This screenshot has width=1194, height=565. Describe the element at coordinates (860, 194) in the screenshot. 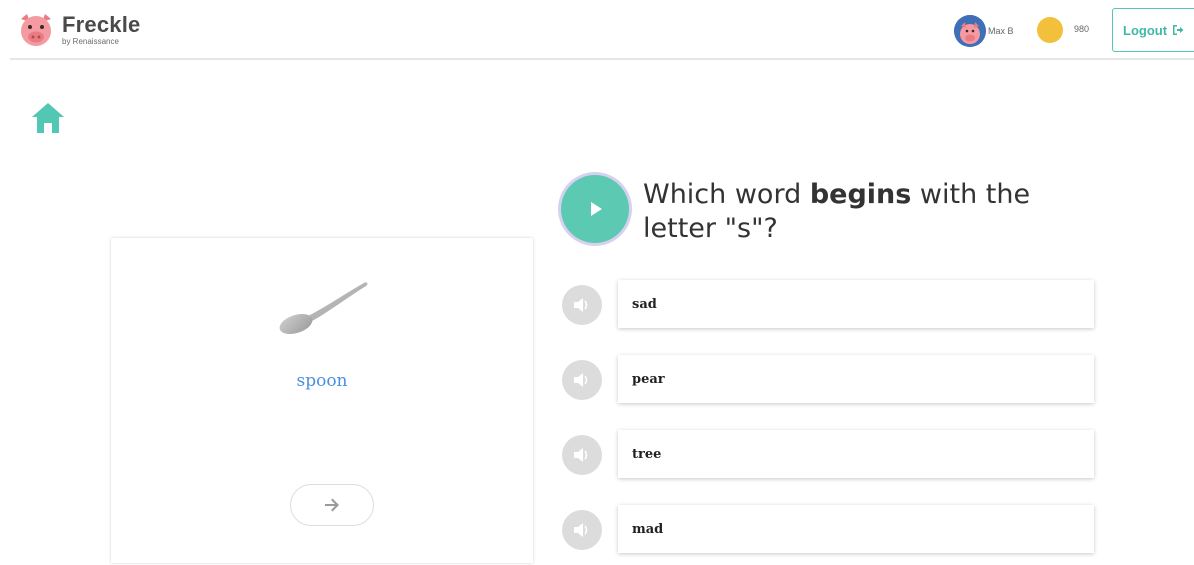

I see `question-emphasis: begins` at that location.